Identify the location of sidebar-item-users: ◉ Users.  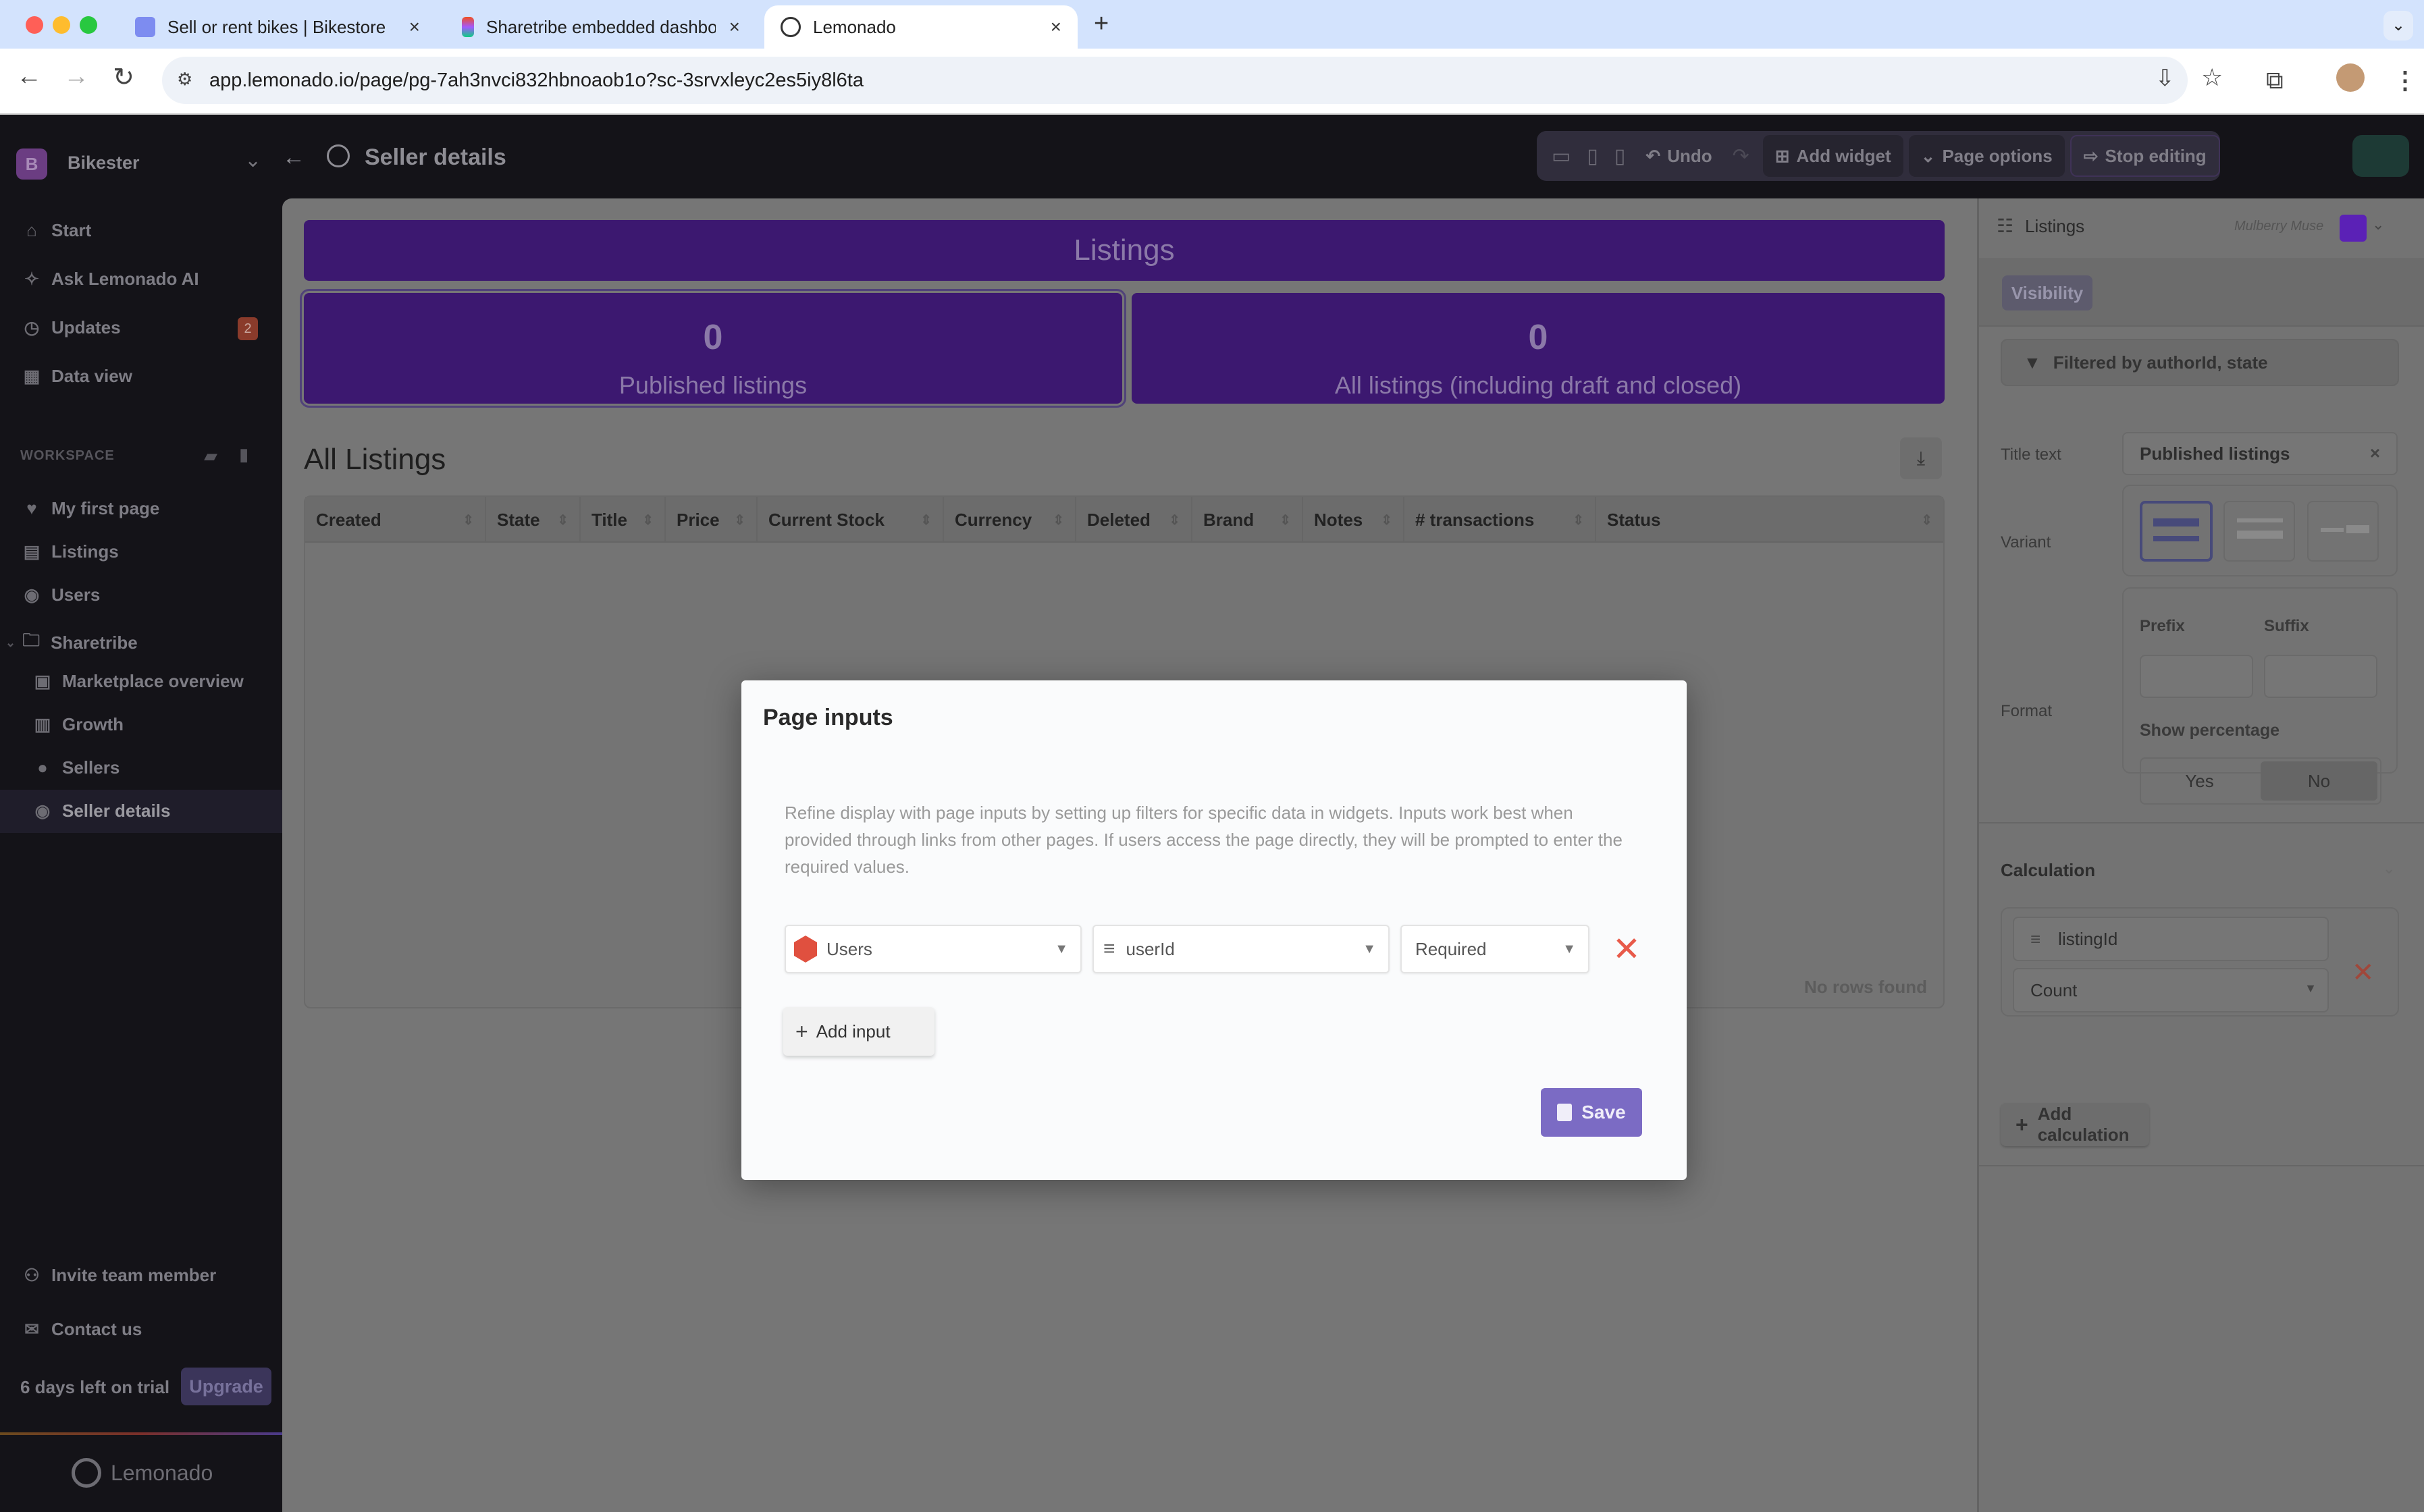
(60, 595).